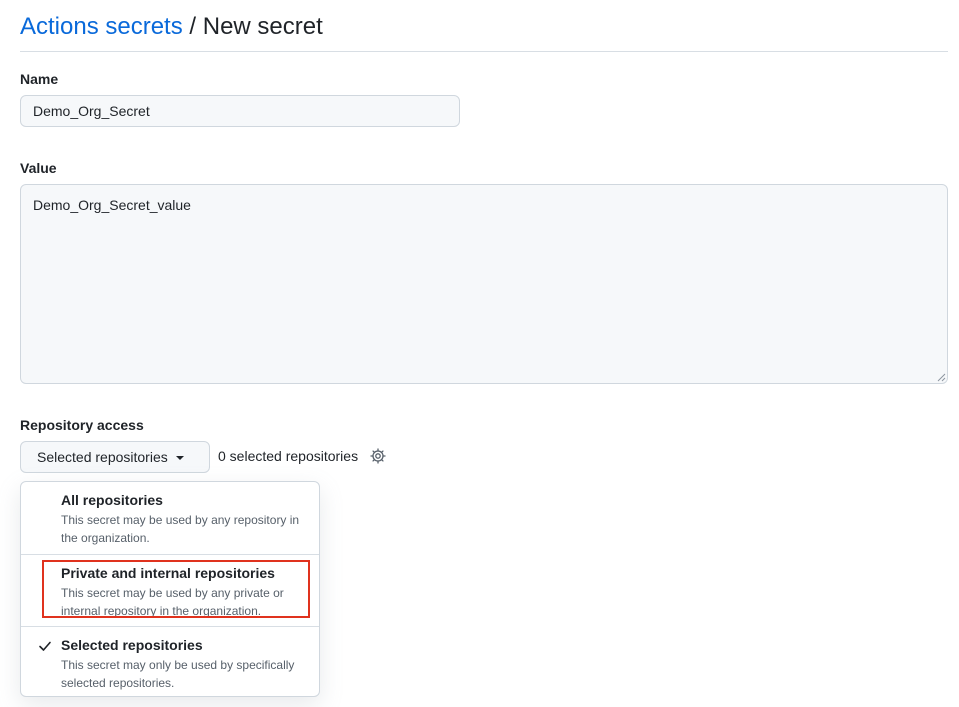 This screenshot has width=959, height=707. Describe the element at coordinates (102, 457) in the screenshot. I see `repository-access-dropdown-label: Selected repositories` at that location.